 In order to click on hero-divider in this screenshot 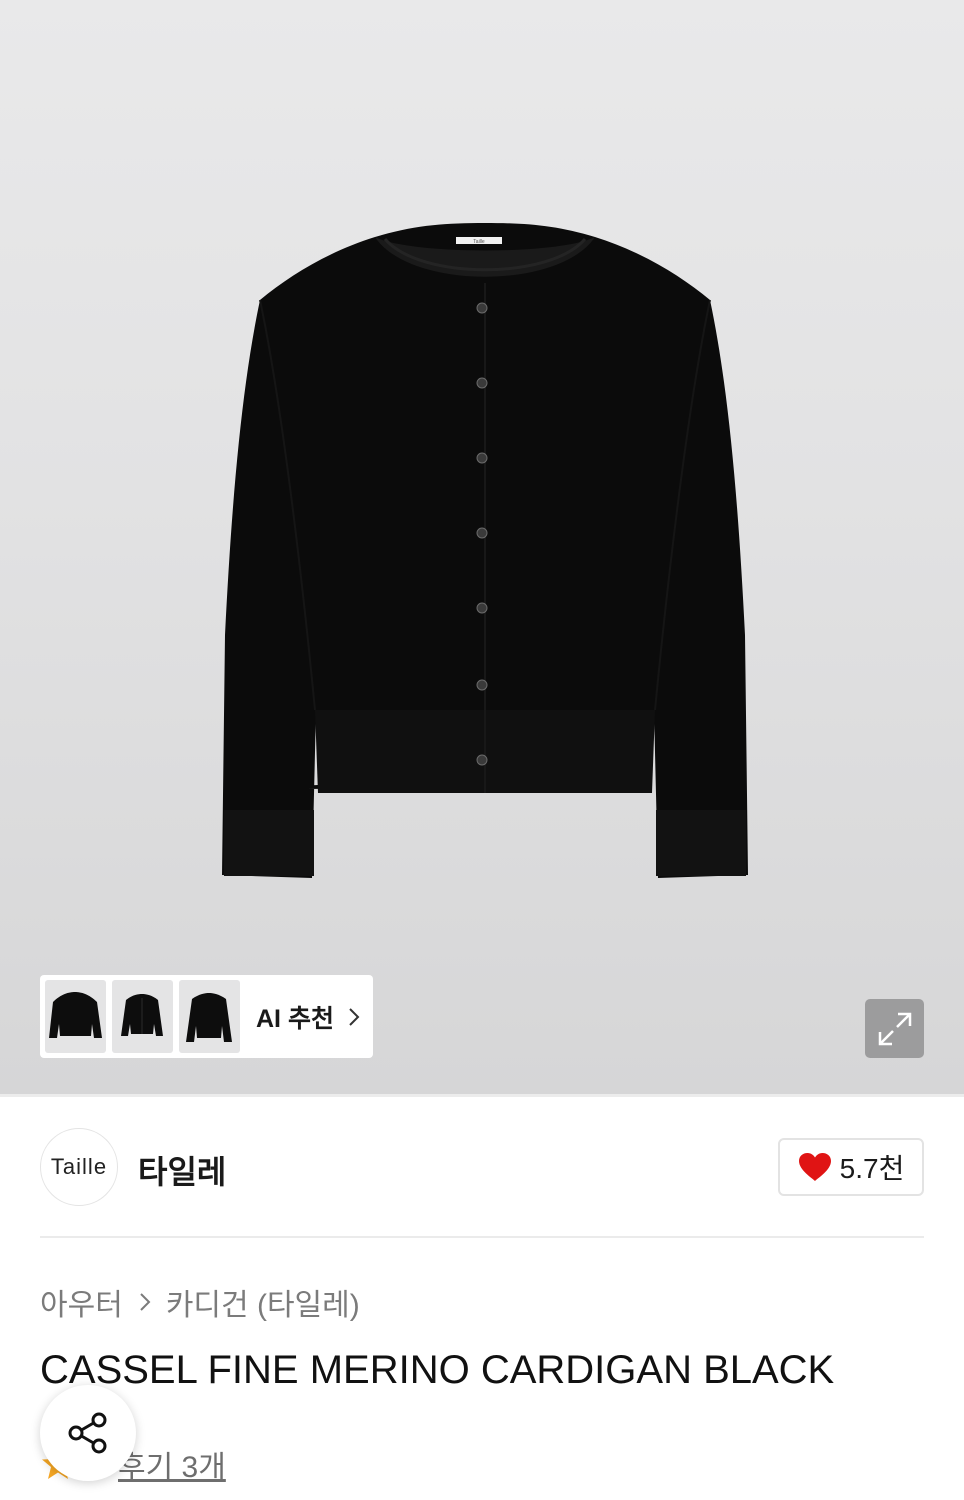, I will do `click(482, 1095)`.